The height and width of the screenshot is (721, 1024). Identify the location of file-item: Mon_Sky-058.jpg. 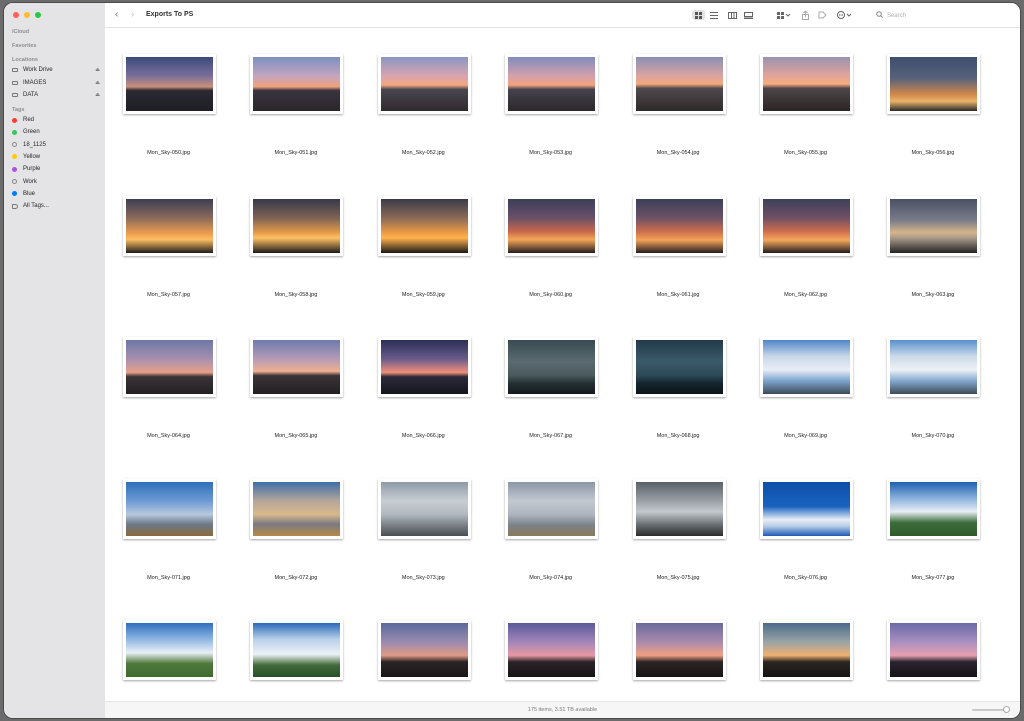
(295, 240).